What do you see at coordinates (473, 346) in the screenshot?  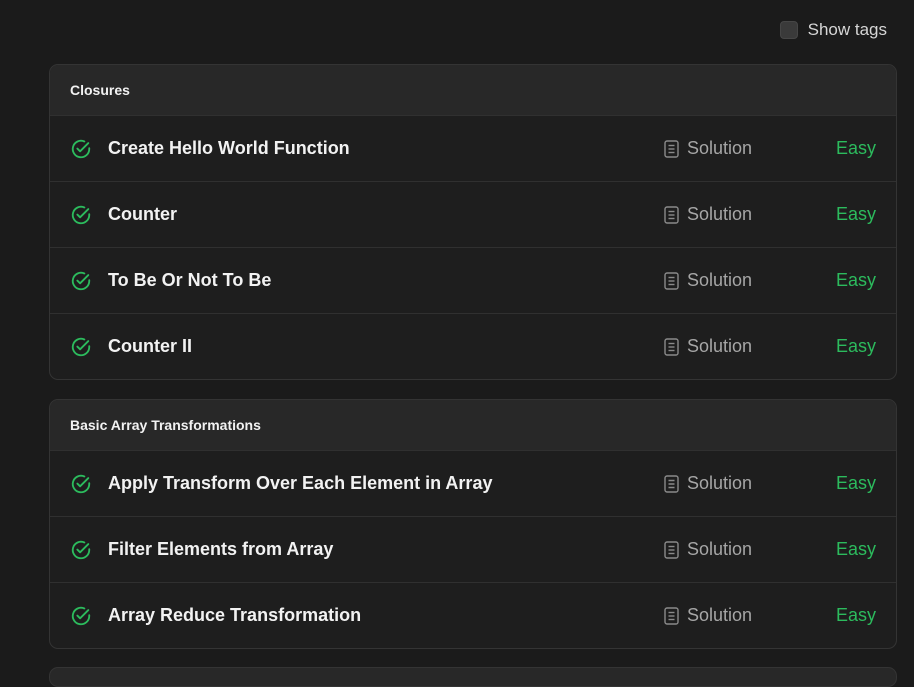 I see `problem-row: Counter II Solution Easy` at bounding box center [473, 346].